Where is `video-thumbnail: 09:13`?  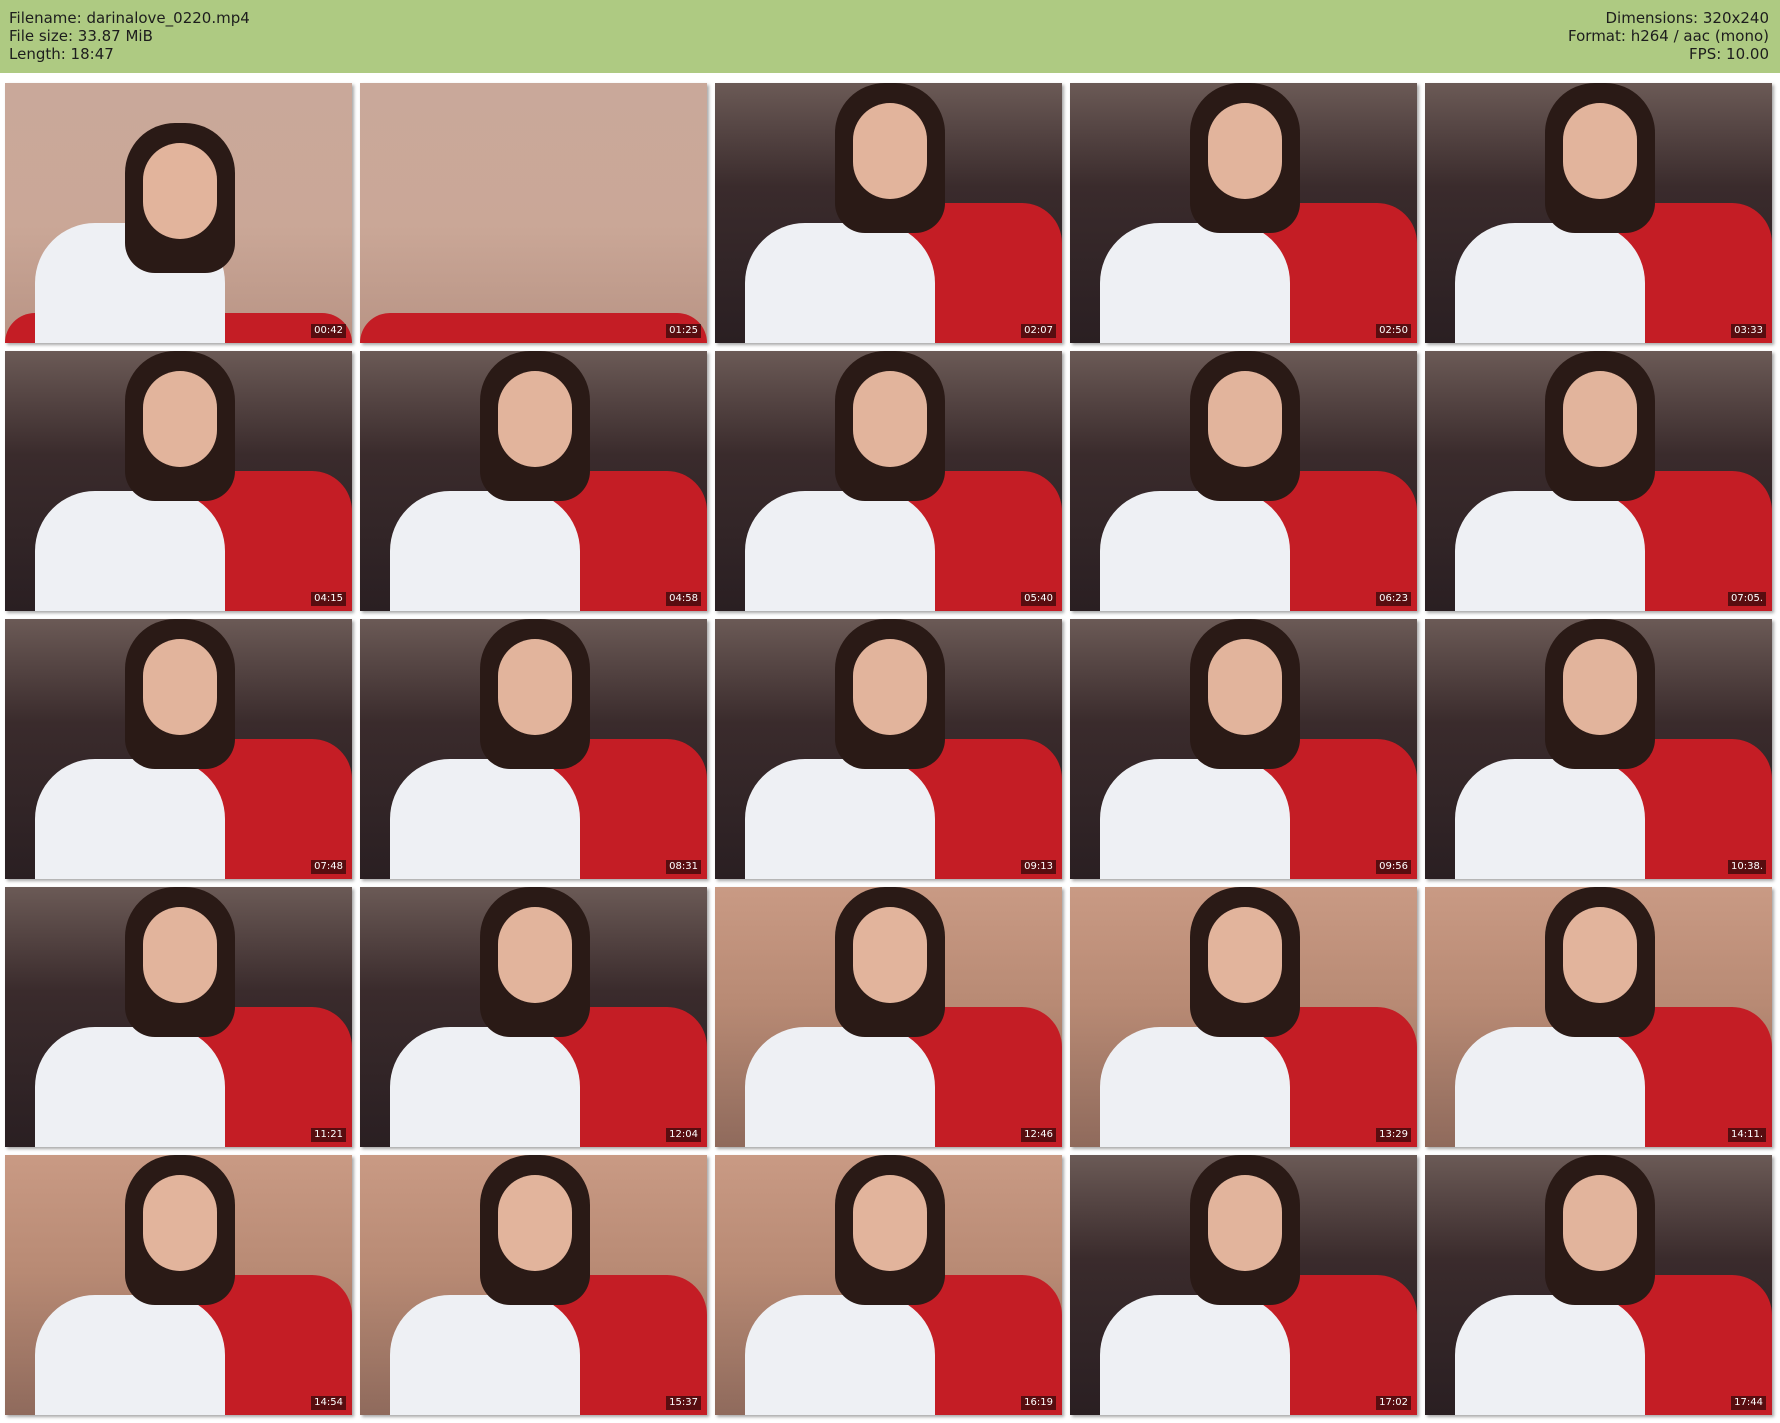
video-thumbnail: 09:13 is located at coordinates (888, 749).